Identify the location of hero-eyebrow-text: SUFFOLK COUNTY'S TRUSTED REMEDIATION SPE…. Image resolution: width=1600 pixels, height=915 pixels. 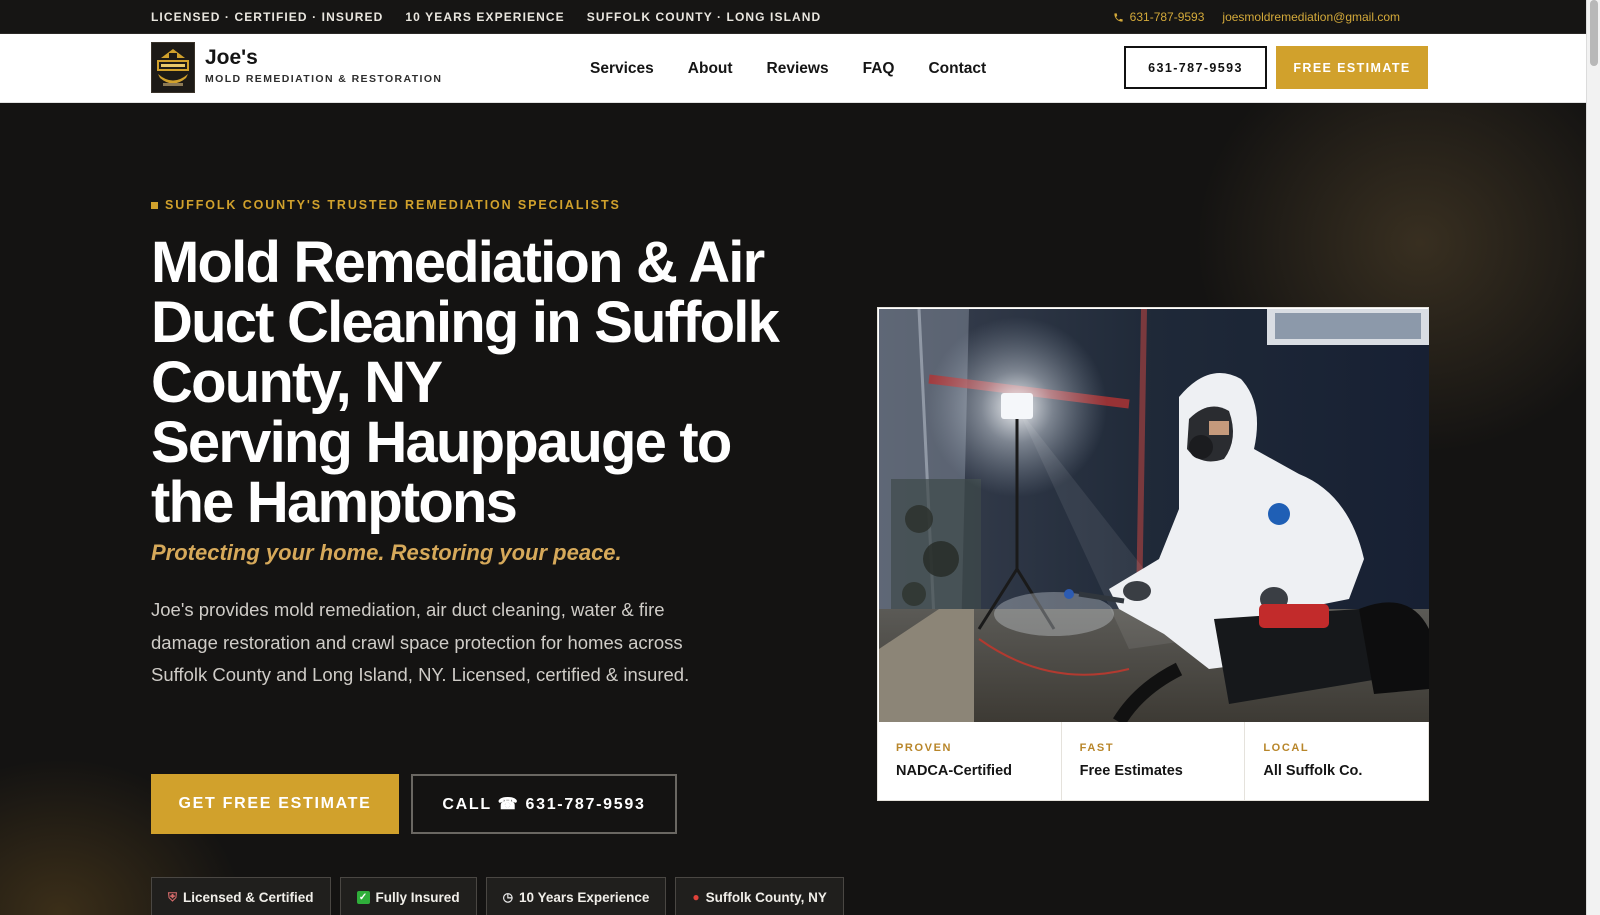
(393, 205).